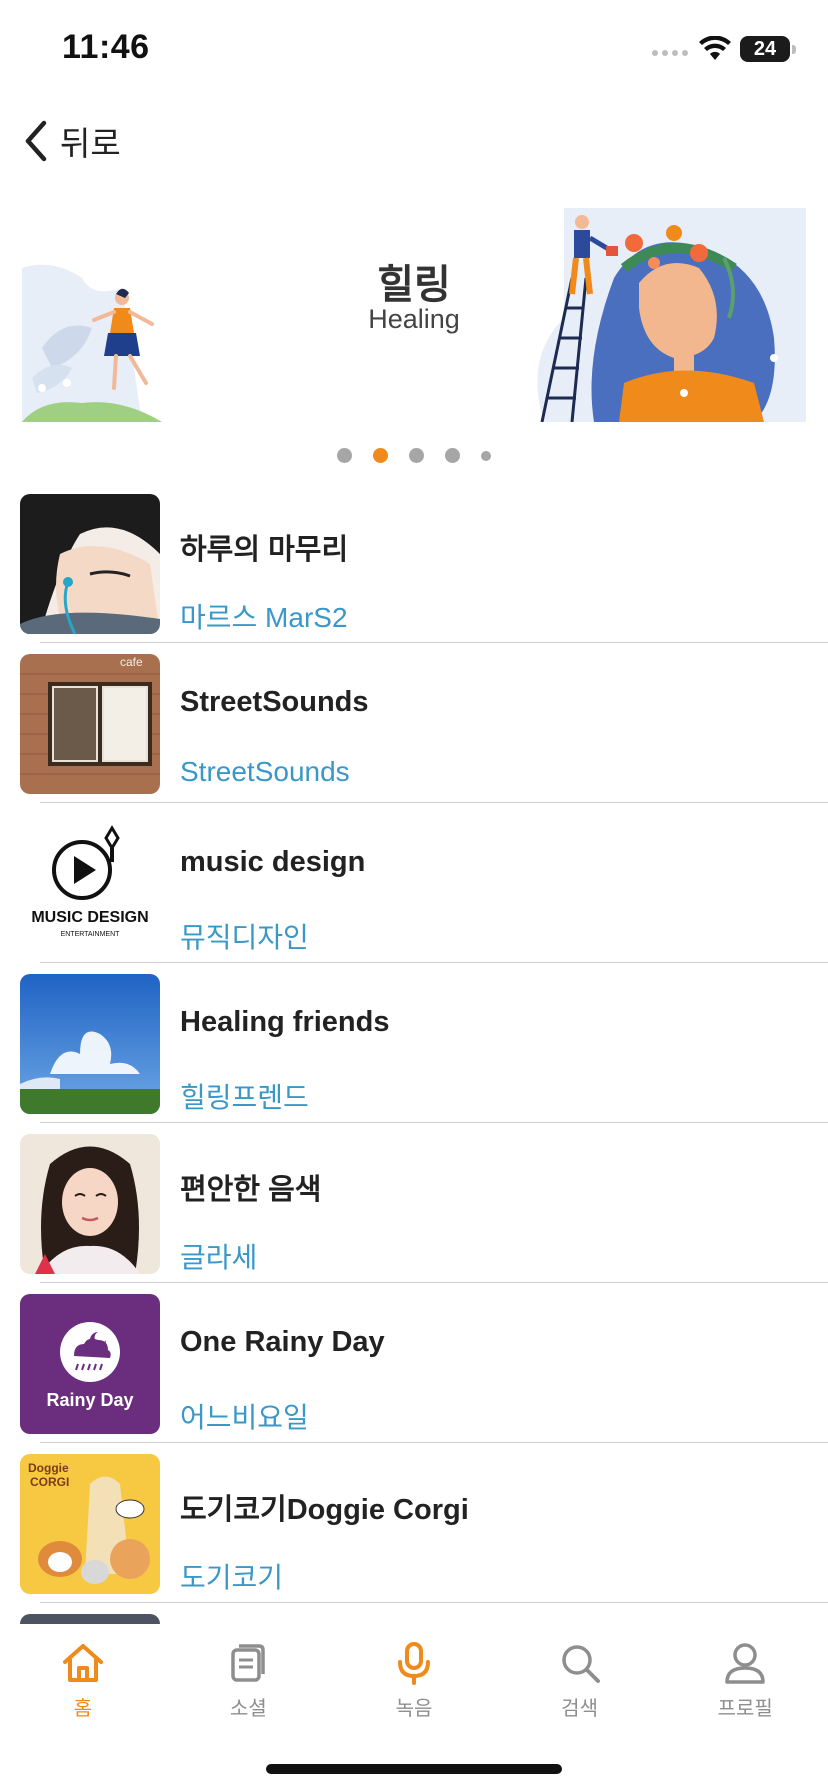 The width and height of the screenshot is (828, 1792). What do you see at coordinates (414, 50) in the screenshot?
I see `status-bar: 11:46 24` at bounding box center [414, 50].